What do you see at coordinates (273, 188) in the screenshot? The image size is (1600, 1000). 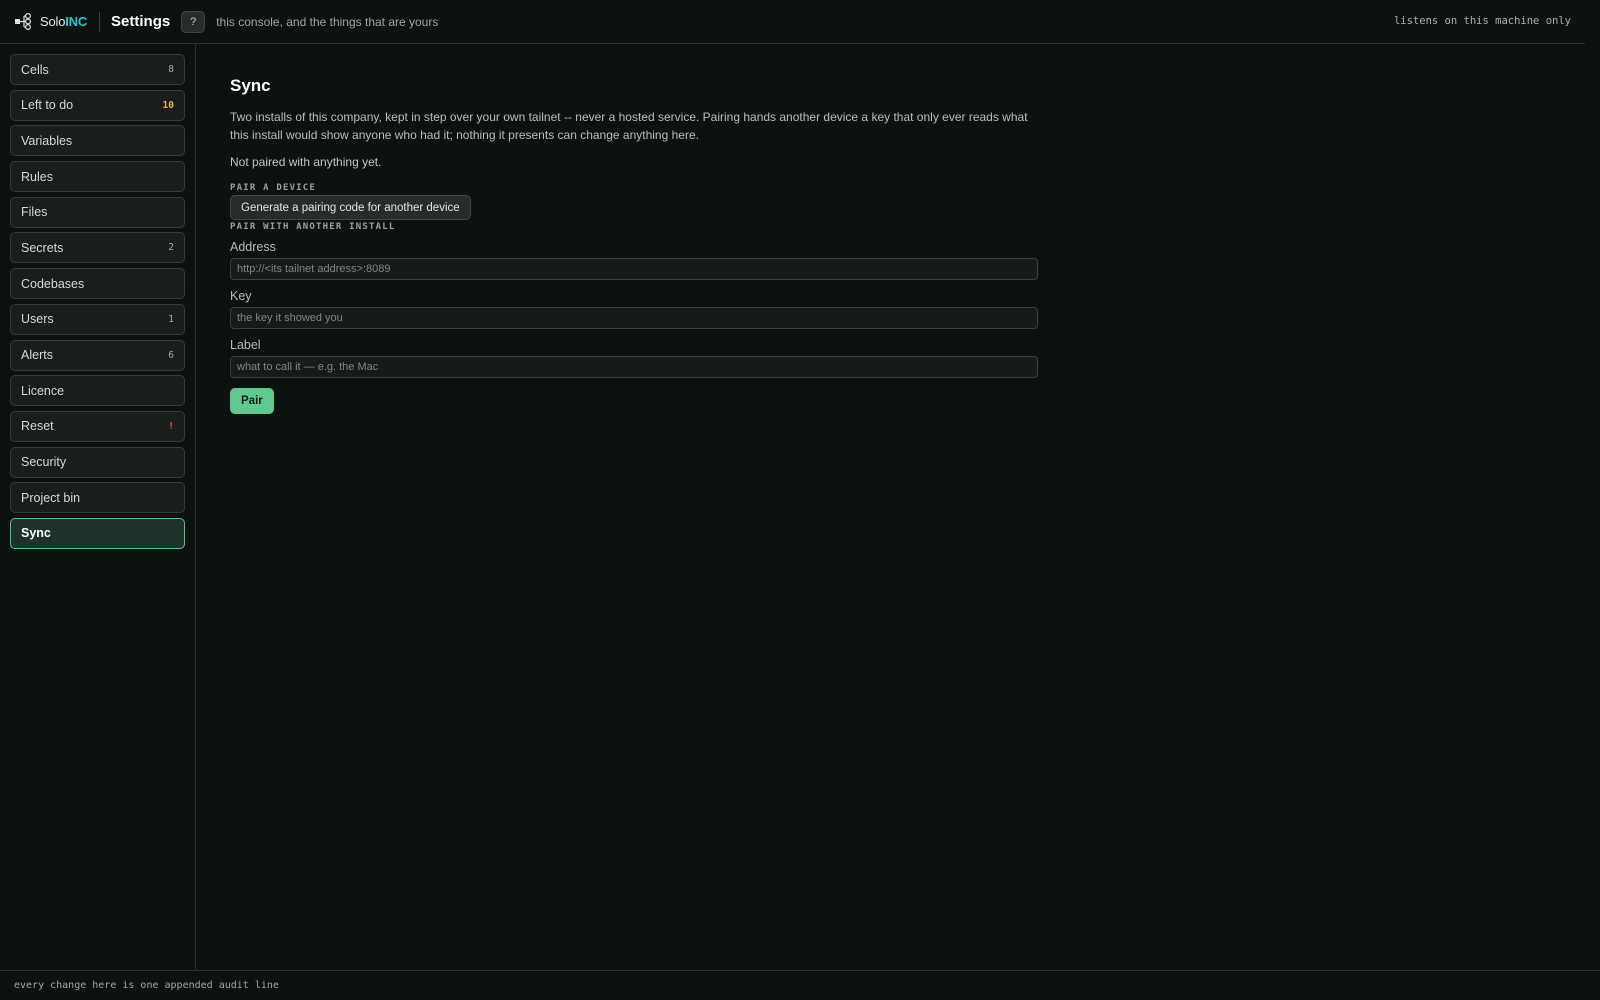 I see `pair-device-heading: PAIR A DEVICE` at bounding box center [273, 188].